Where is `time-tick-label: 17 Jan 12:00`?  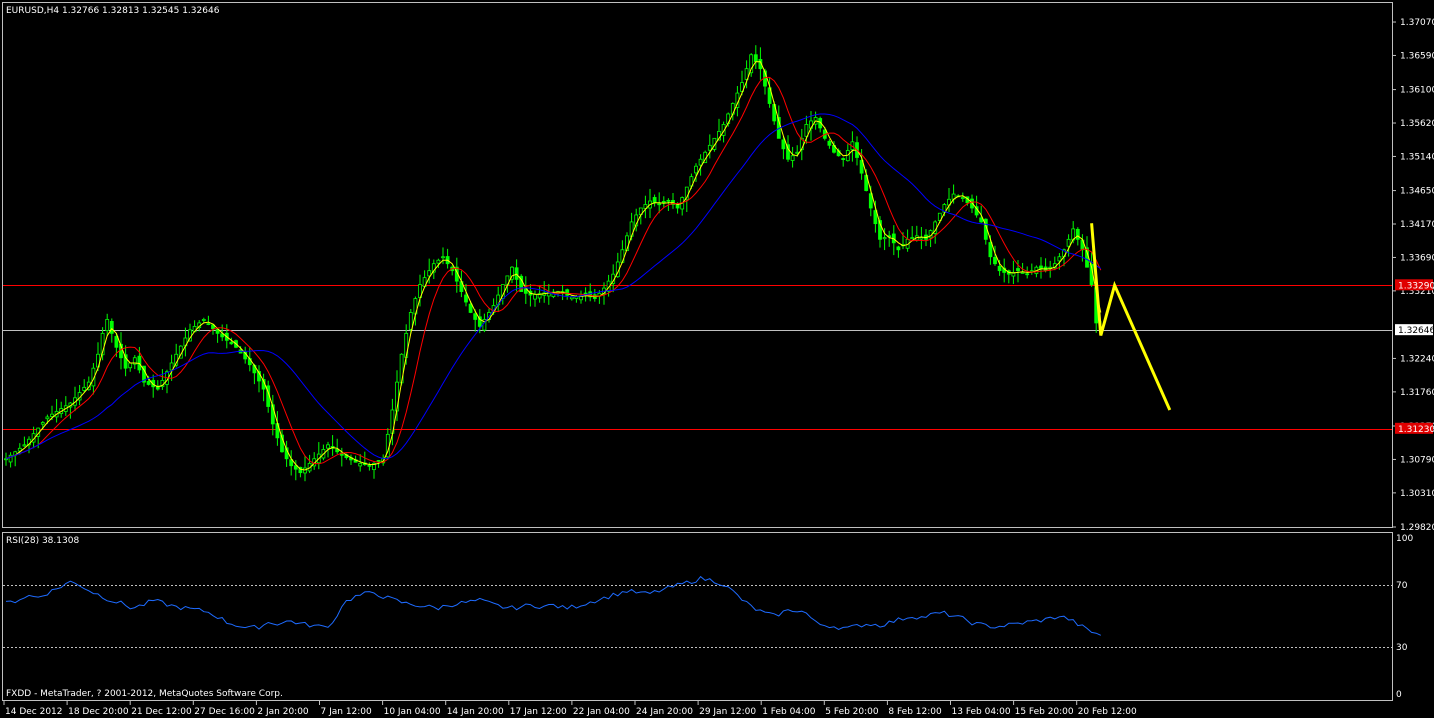
time-tick-label: 17 Jan 12:00 is located at coordinates (538, 712).